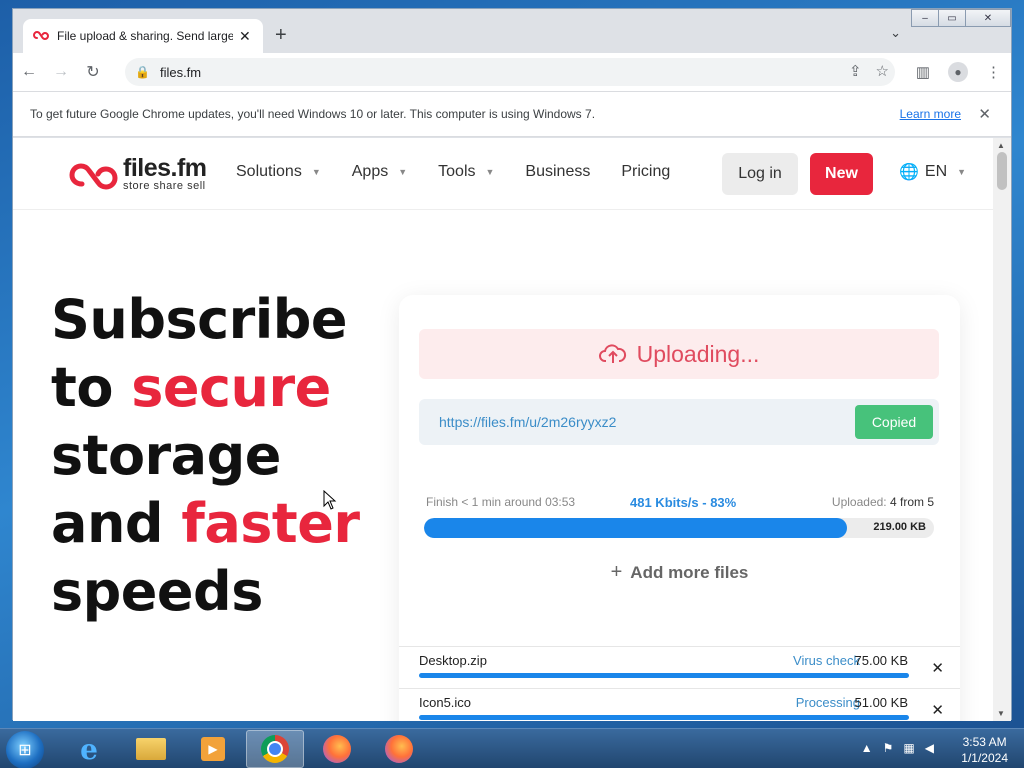 This screenshot has height=768, width=1024. I want to click on login-button: Log in, so click(760, 174).